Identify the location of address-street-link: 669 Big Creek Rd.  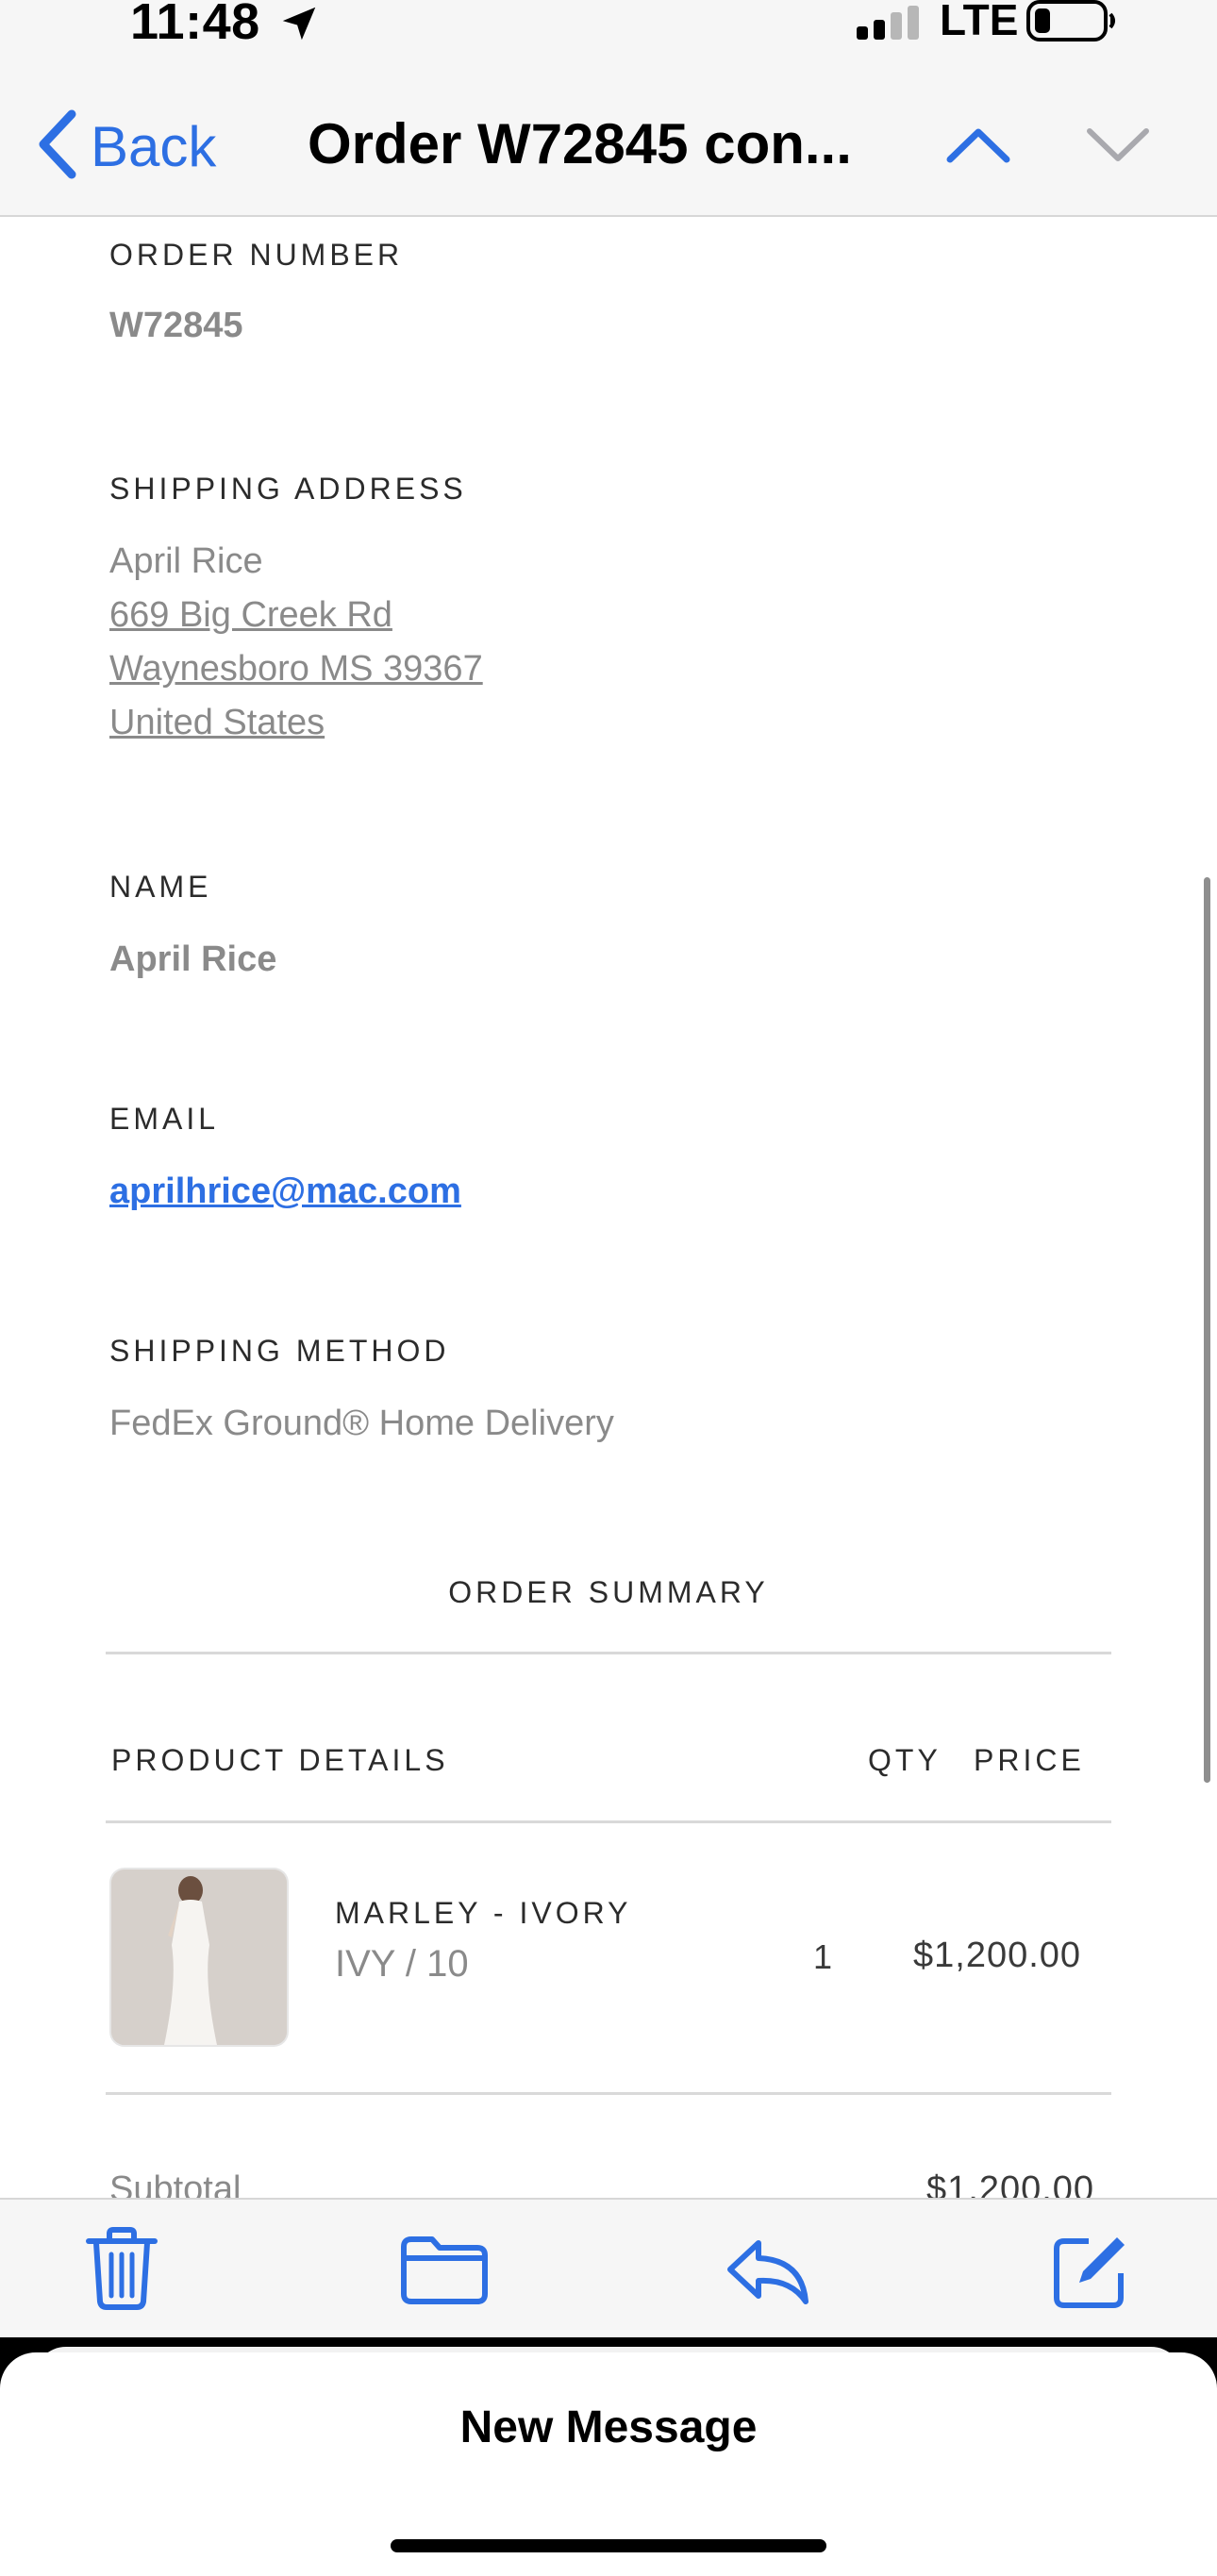
(250, 615).